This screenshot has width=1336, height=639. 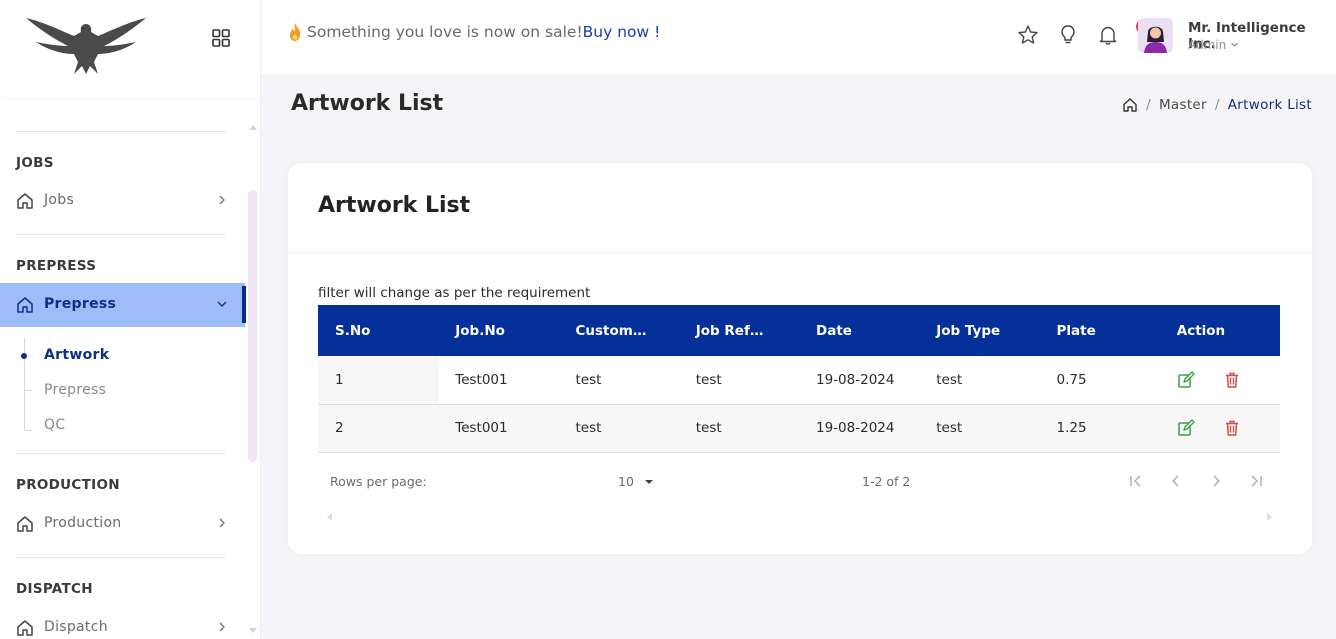 I want to click on sidebar-item-label: Production, so click(x=83, y=523).